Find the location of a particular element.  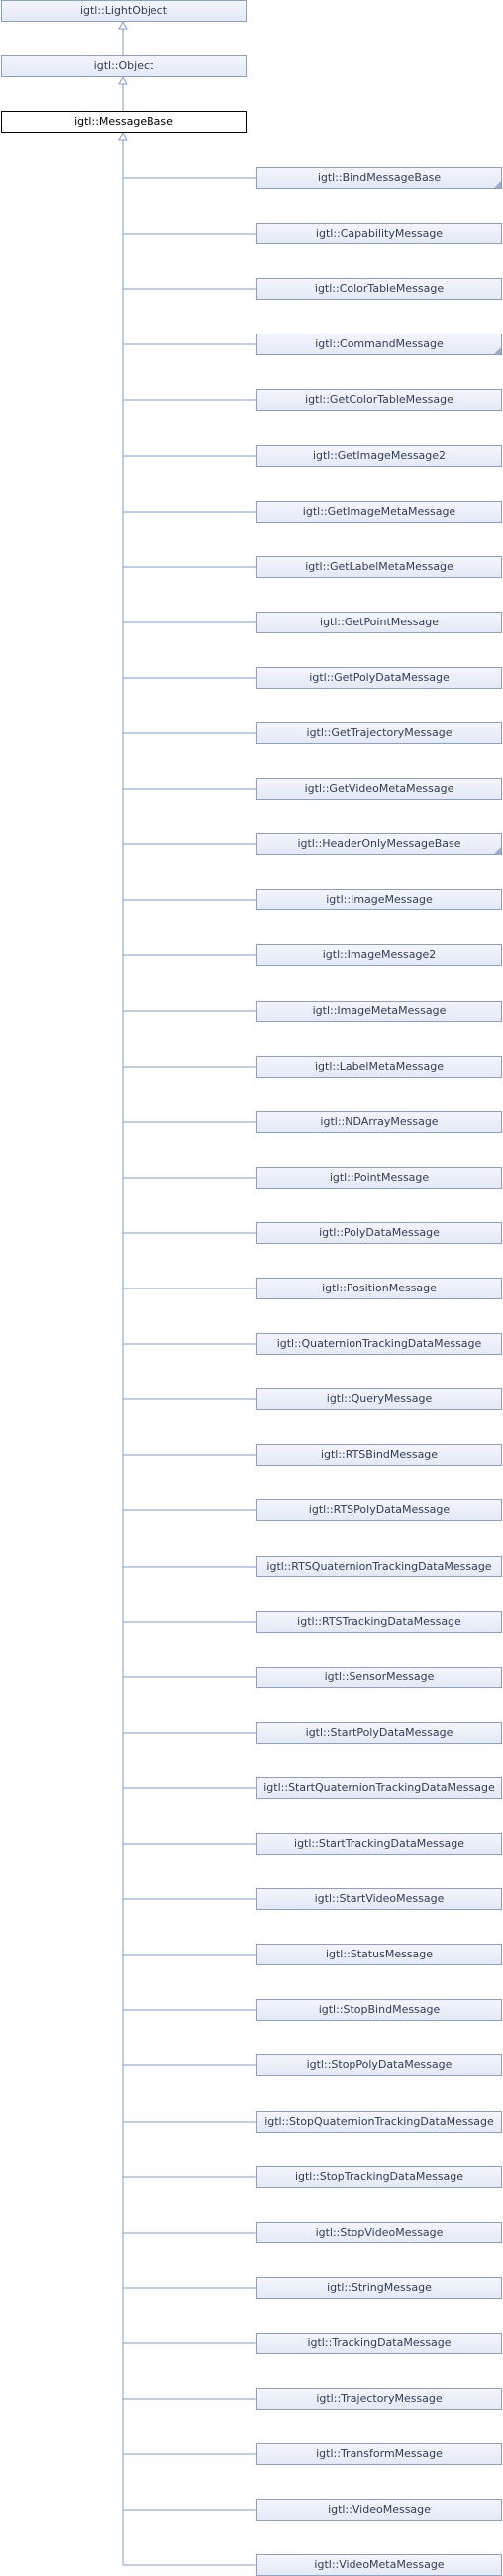

class-node-label: igtl::StatusMessage is located at coordinates (379, 1954).